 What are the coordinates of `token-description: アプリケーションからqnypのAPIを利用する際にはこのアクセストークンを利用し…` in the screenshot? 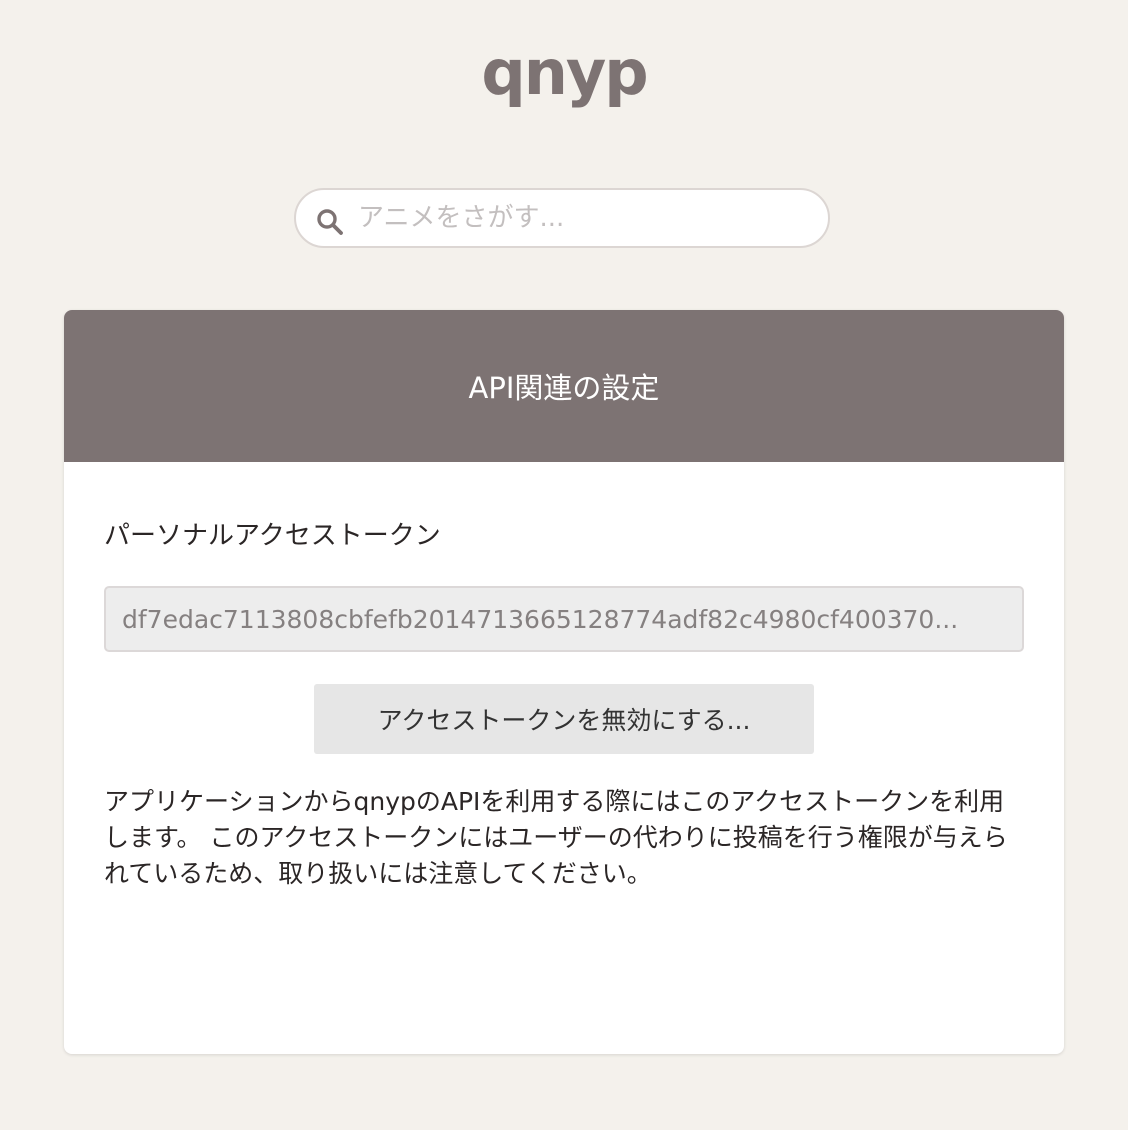 It's located at (556, 837).